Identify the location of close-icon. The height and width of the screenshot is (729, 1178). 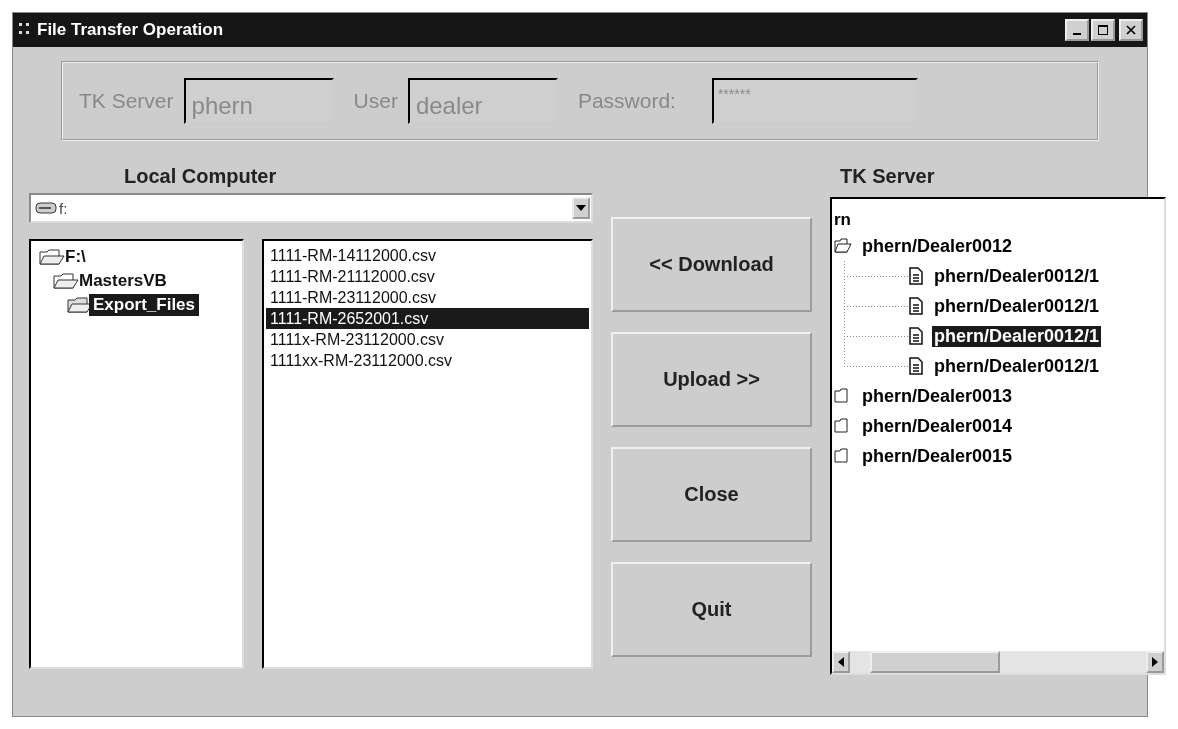
(1131, 30).